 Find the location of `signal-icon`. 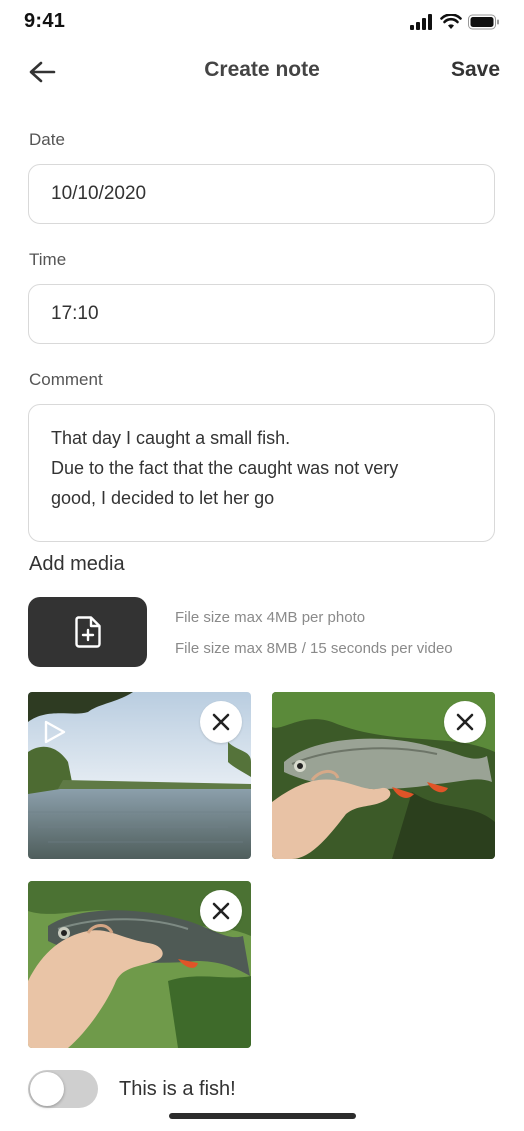

signal-icon is located at coordinates (421, 22).